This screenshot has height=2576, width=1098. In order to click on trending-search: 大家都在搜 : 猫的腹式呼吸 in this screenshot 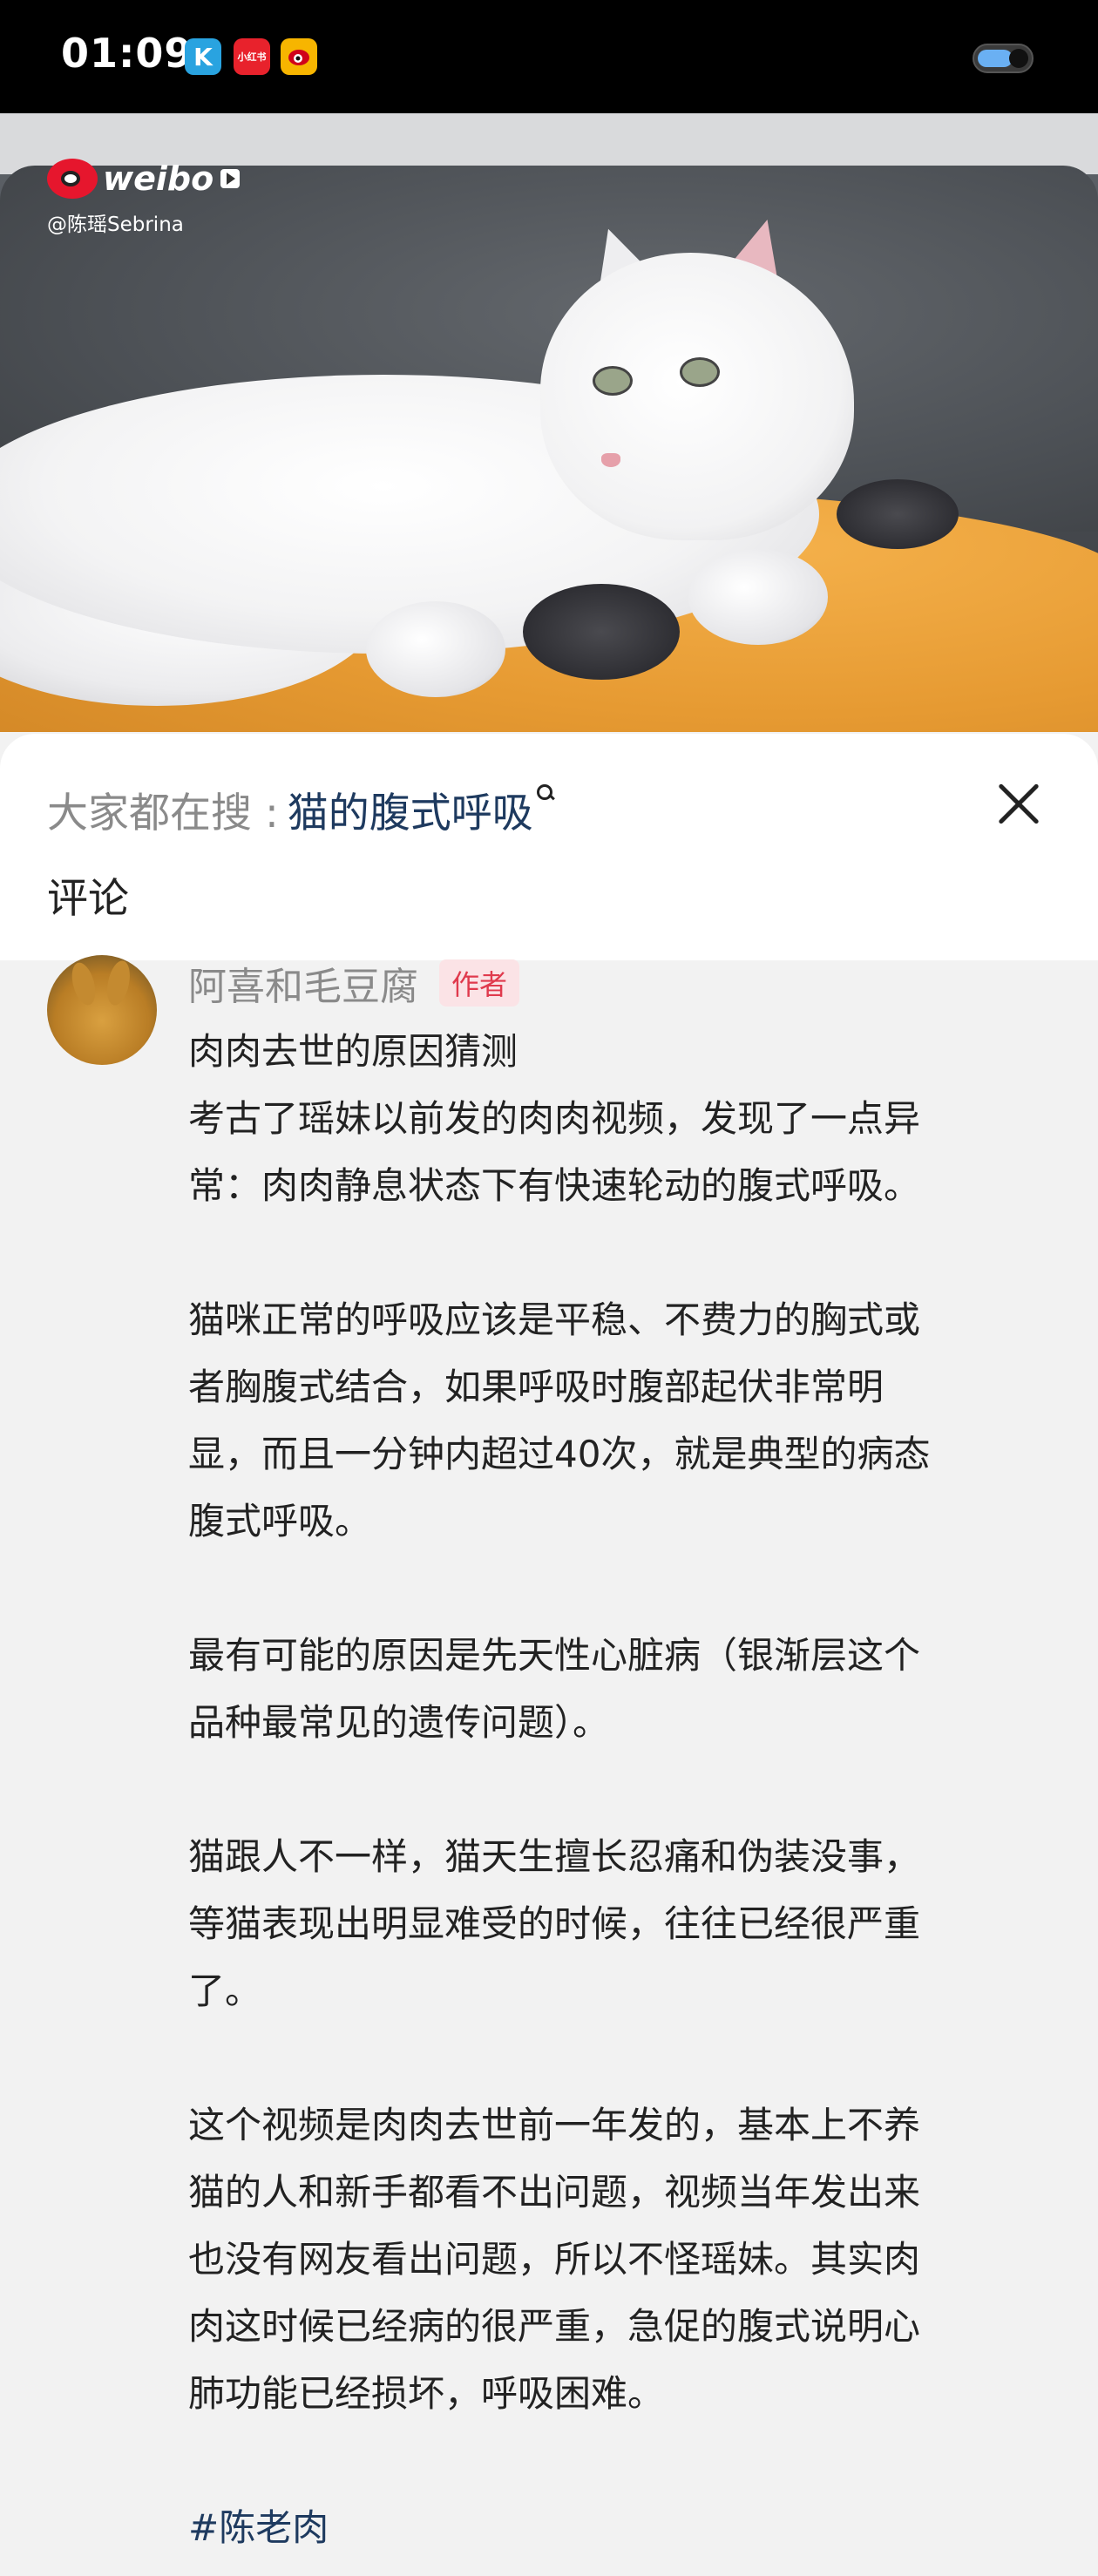, I will do `click(300, 809)`.